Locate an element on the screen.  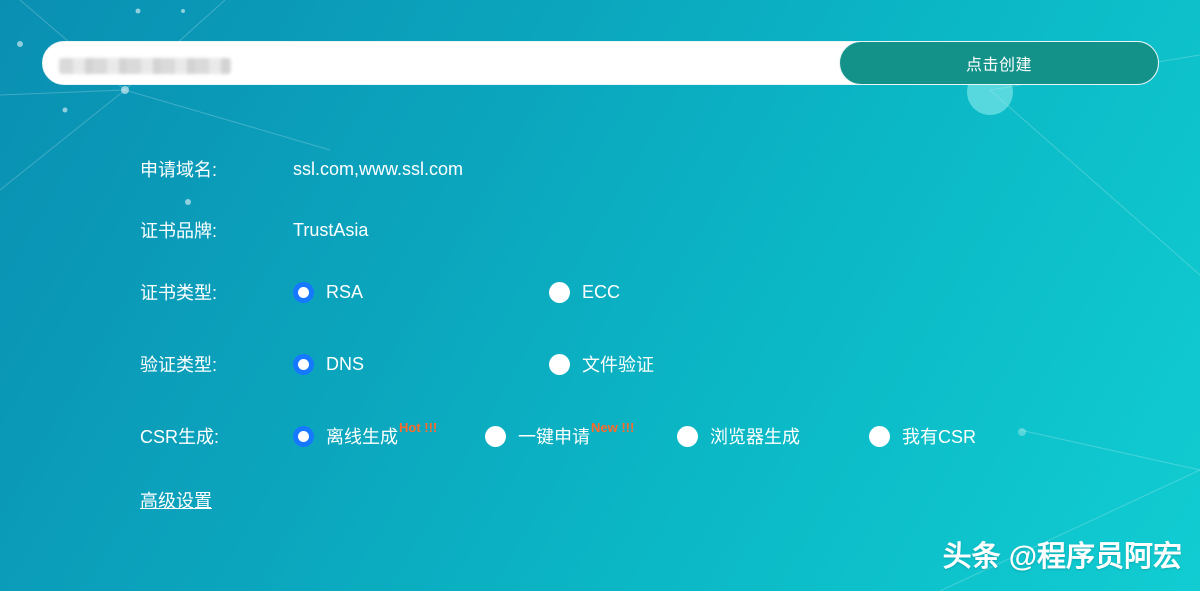
csr-option-one-click: 一键申请 New !!! is located at coordinates (559, 436).